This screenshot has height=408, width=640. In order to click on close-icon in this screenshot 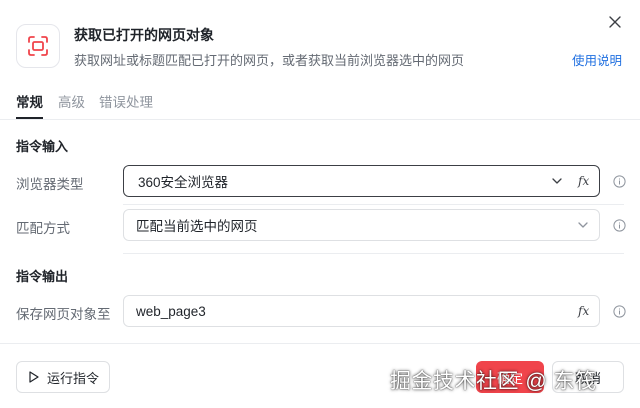, I will do `click(615, 22)`.